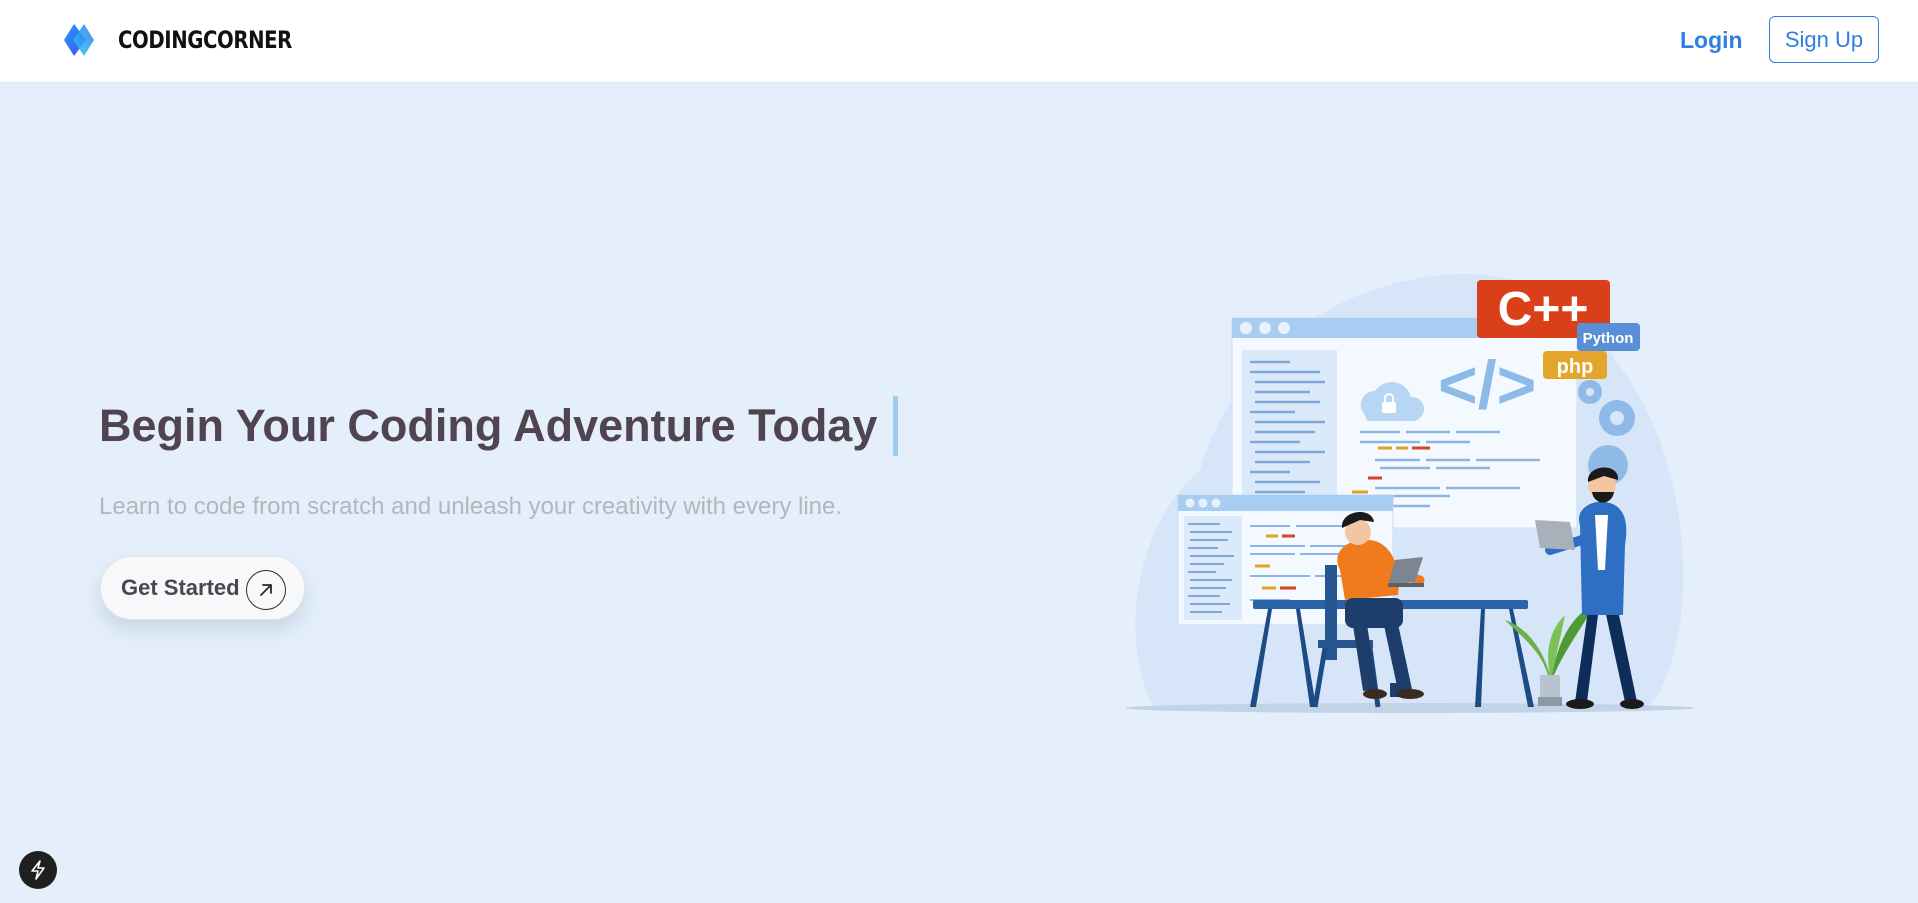  What do you see at coordinates (488, 425) in the screenshot?
I see `hero-title-text: Begin Your Coding Adventure Today` at bounding box center [488, 425].